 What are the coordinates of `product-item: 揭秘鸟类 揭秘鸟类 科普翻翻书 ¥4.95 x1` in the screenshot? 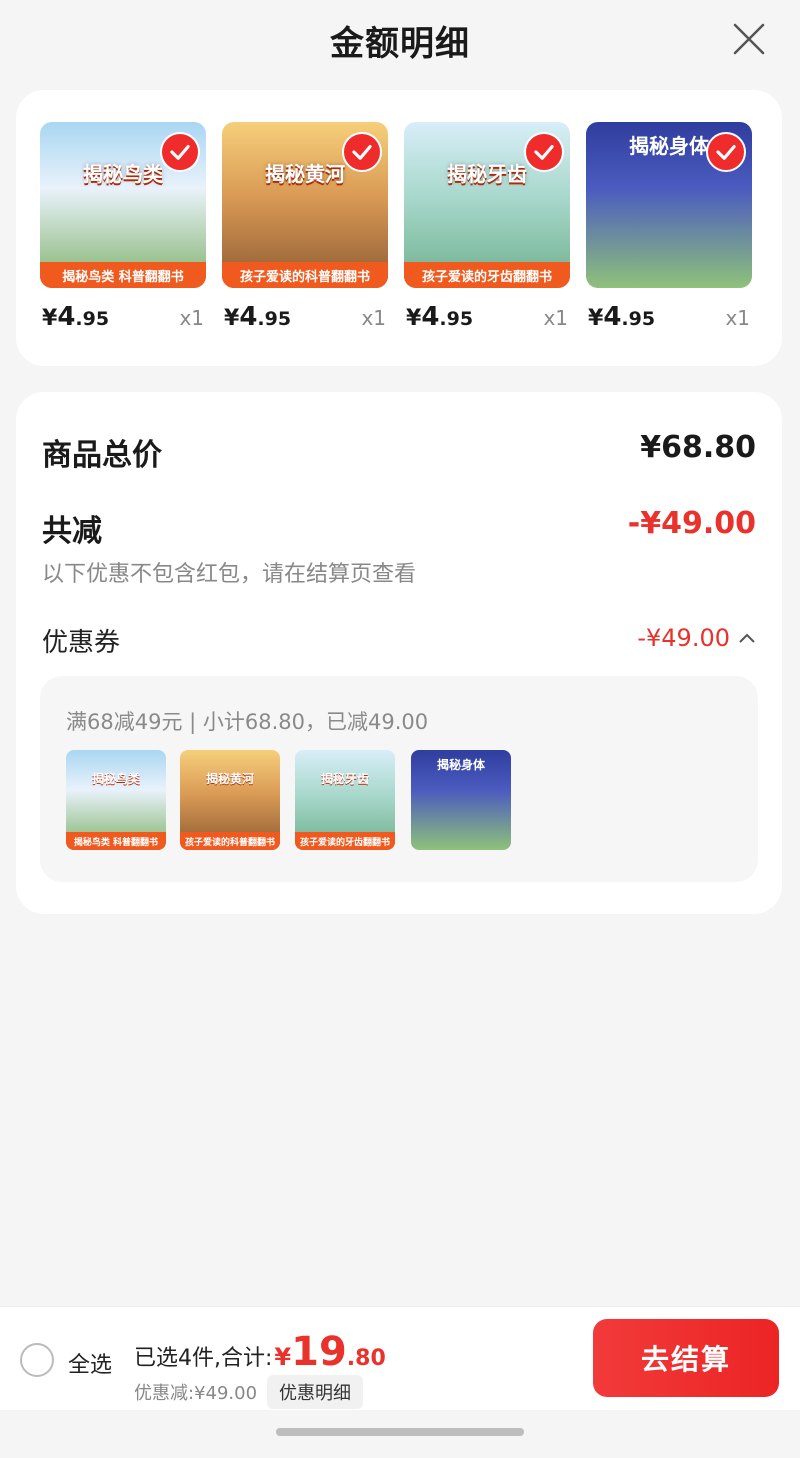 It's located at (123, 227).